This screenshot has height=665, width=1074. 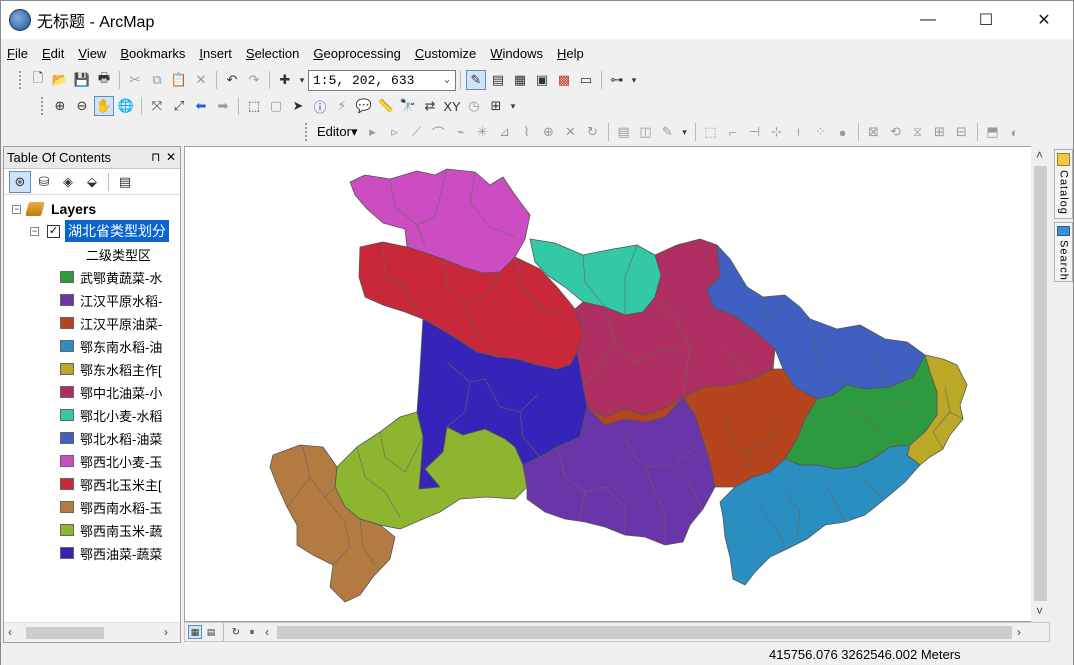 I want to click on menu-customize: Customize, so click(x=445, y=53).